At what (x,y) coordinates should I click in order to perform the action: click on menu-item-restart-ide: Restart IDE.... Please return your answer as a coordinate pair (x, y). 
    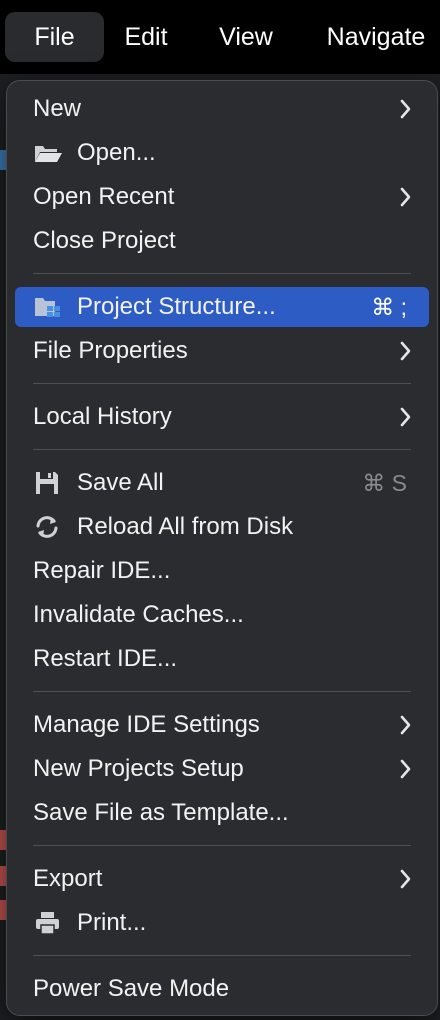
    Looking at the image, I should click on (222, 659).